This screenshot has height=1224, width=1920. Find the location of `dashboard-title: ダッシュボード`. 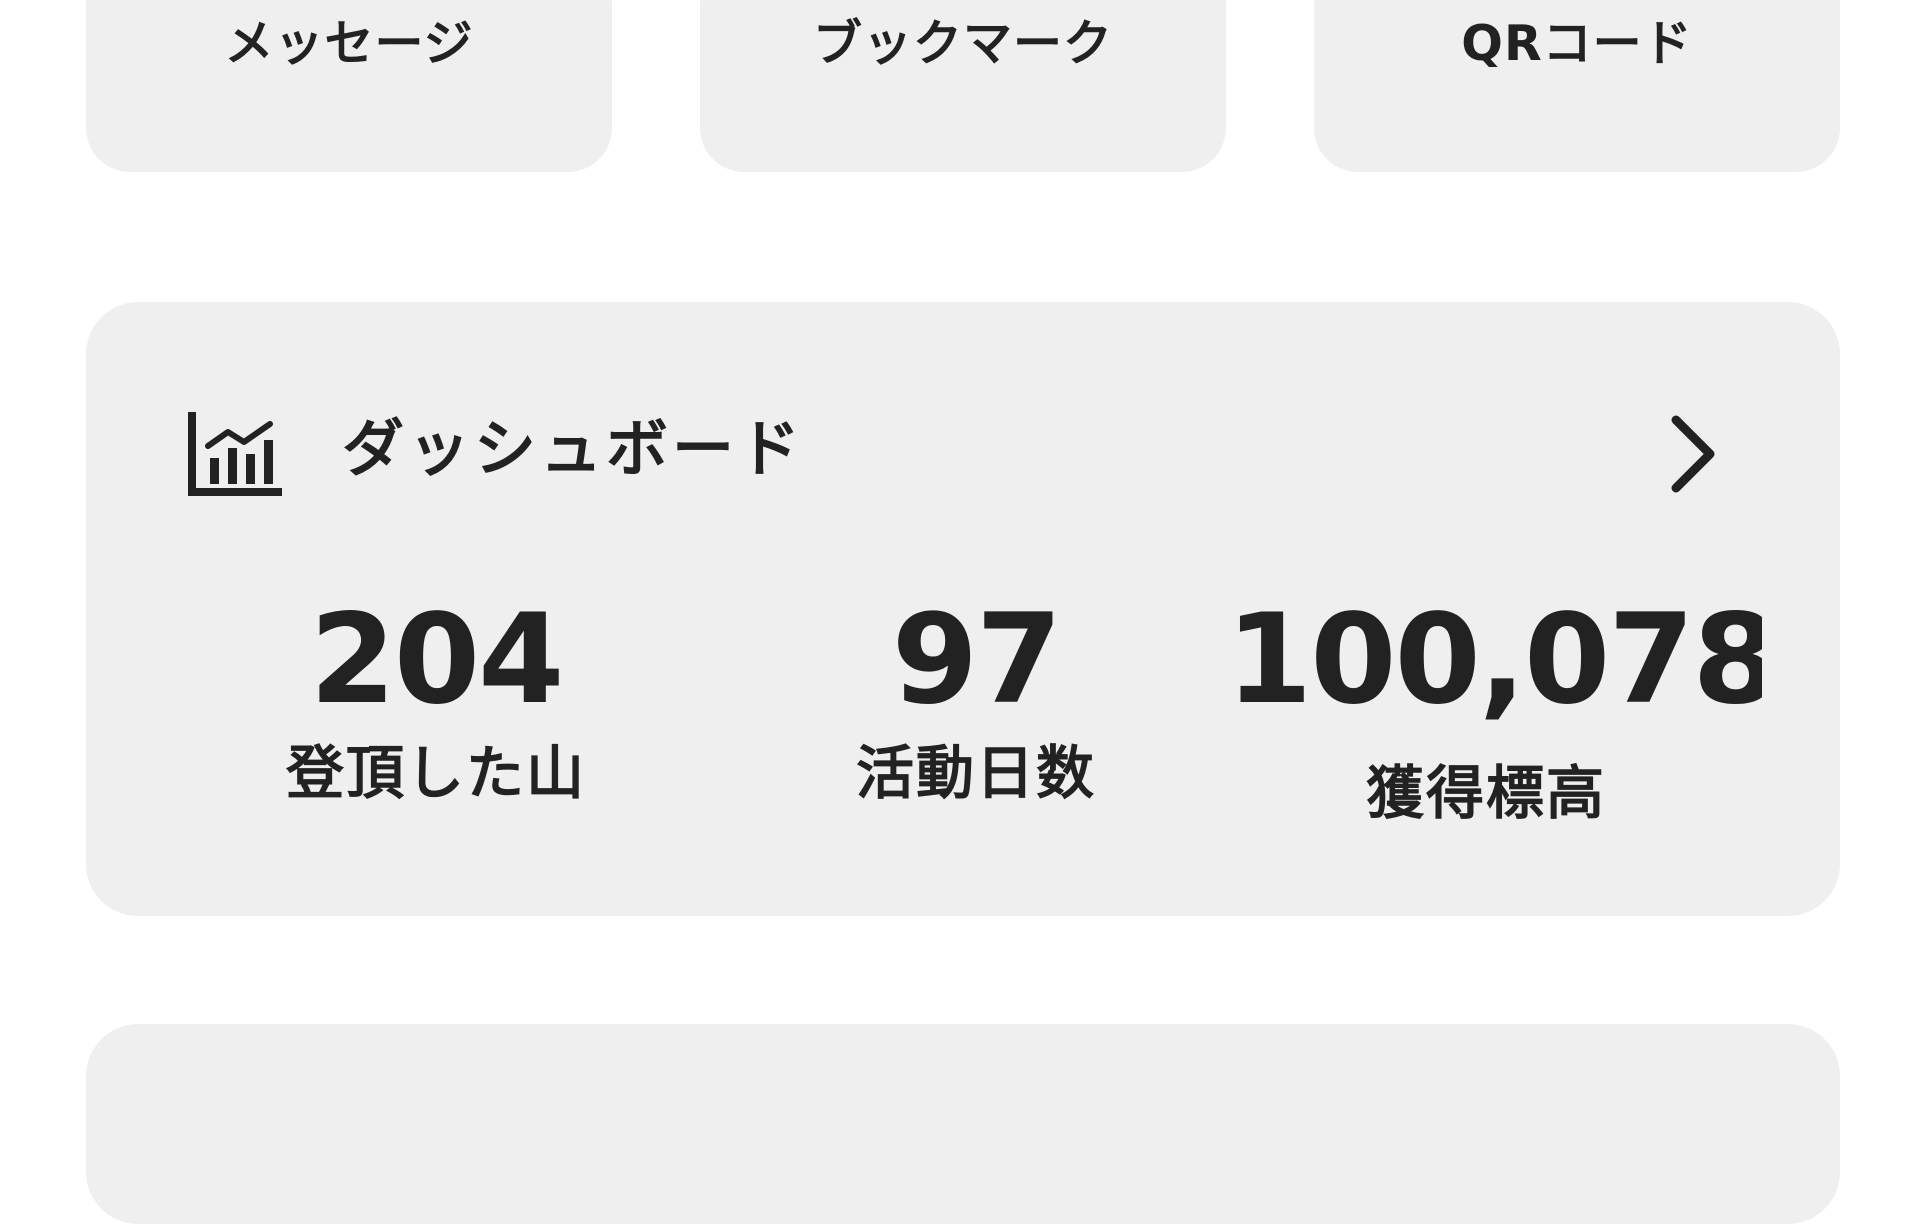

dashboard-title: ダッシュボード is located at coordinates (573, 448).